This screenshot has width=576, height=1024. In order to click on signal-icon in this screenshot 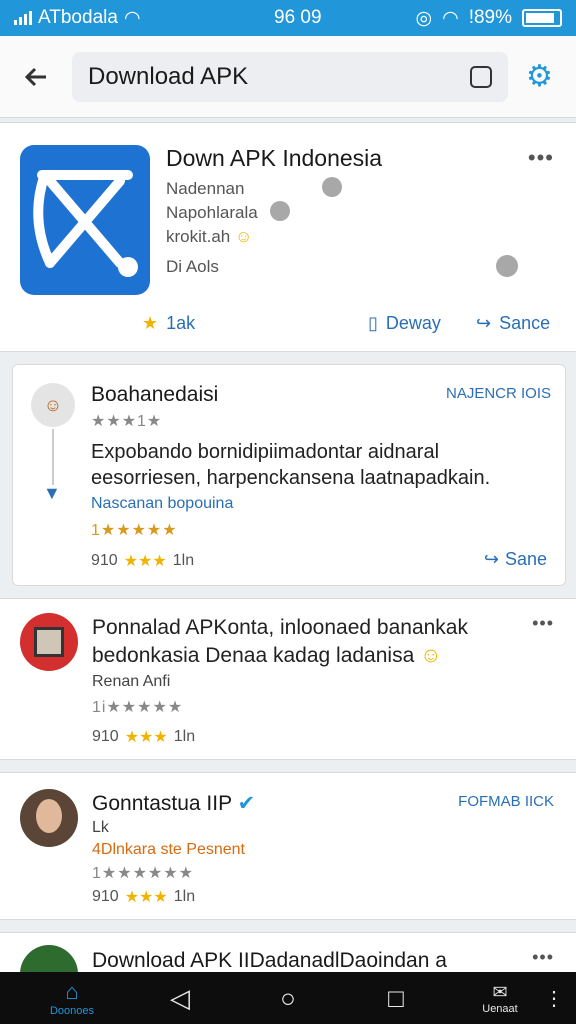, I will do `click(23, 18)`.